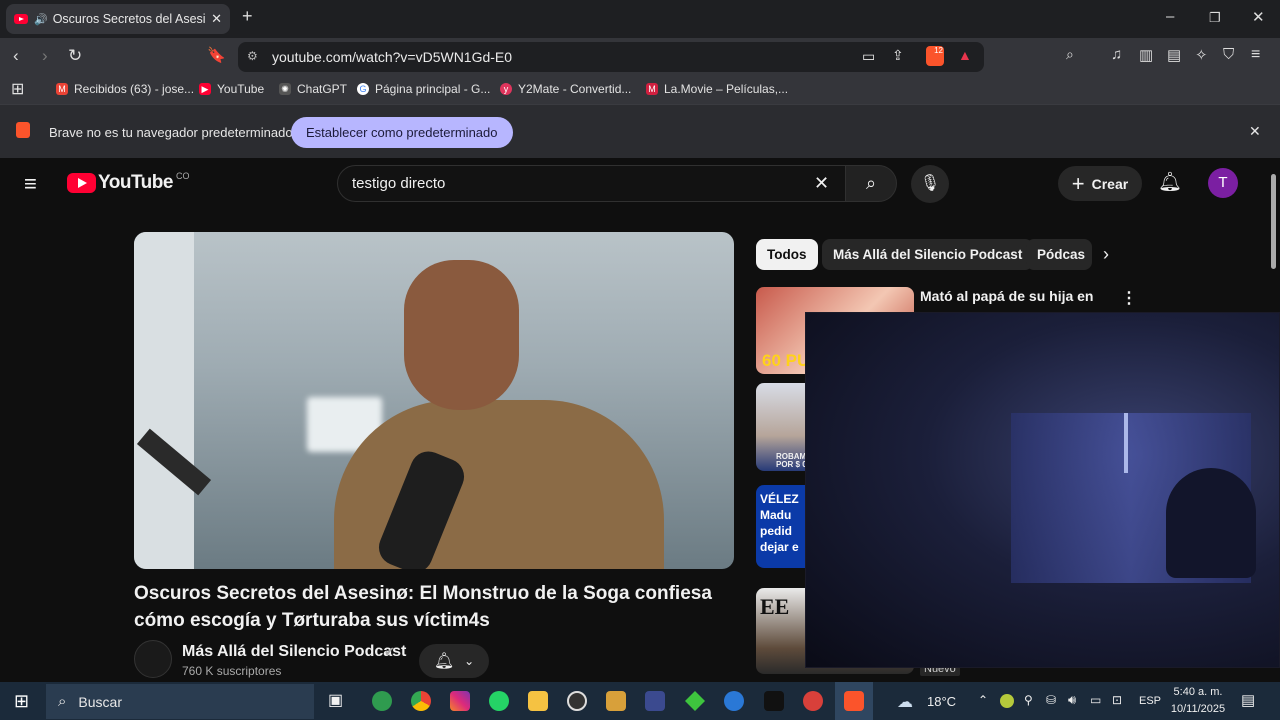 The width and height of the screenshot is (1280, 720). What do you see at coordinates (941, 701) in the screenshot?
I see `weather-temp: 18°C` at bounding box center [941, 701].